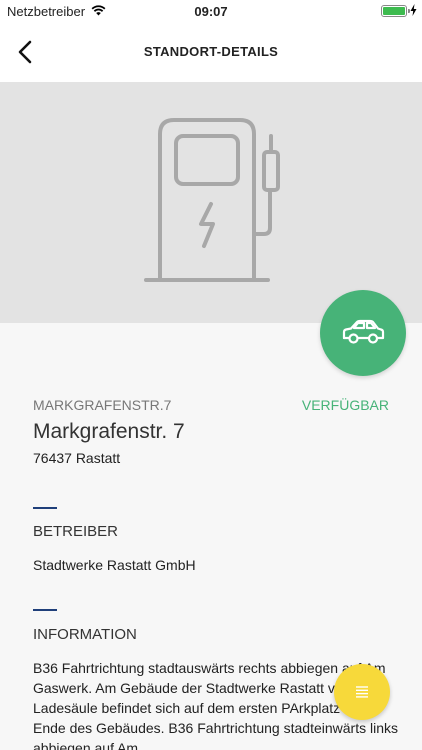 The image size is (422, 750). I want to click on menu-button, so click(362, 692).